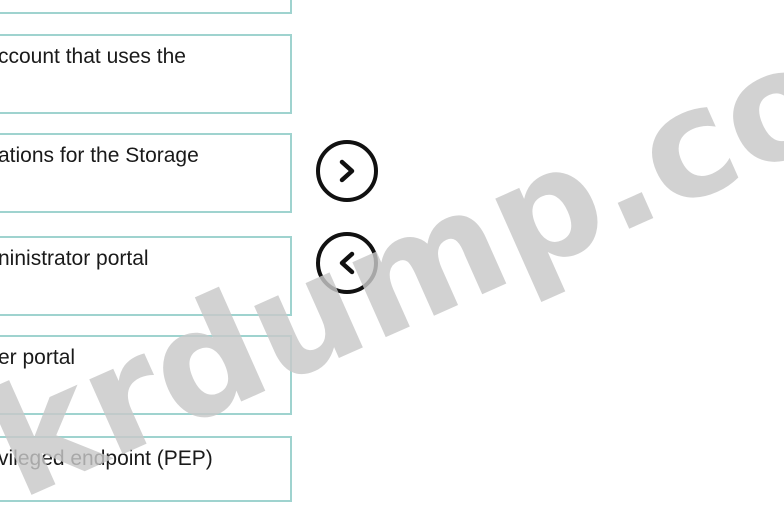  Describe the element at coordinates (93, 56) in the screenshot. I see `answer-item-2-label: ccount that uses the` at that location.